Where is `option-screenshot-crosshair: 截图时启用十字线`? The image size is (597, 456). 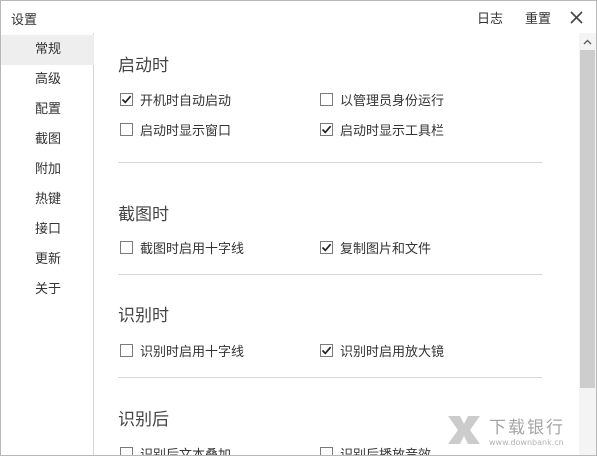
option-screenshot-crosshair: 截图时启用十字线 is located at coordinates (182, 247).